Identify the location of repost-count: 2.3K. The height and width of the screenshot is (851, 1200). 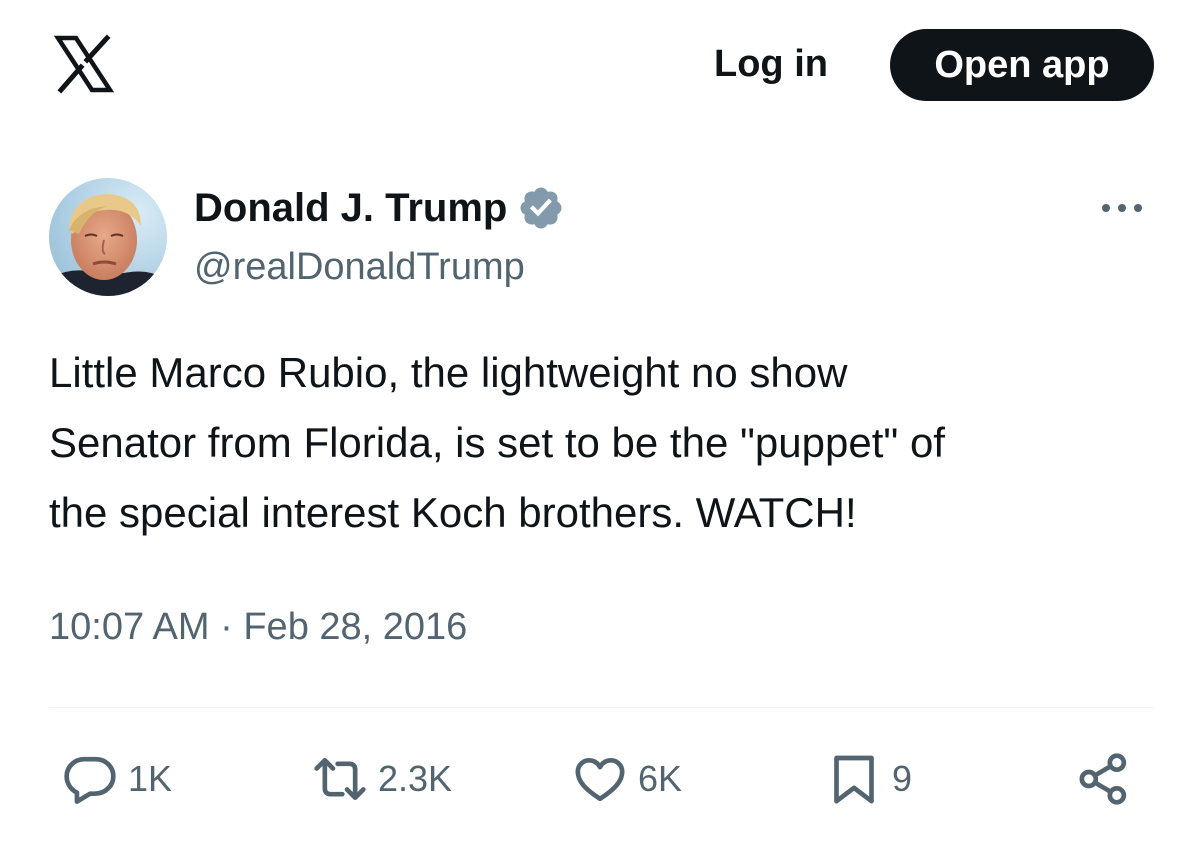
(415, 778).